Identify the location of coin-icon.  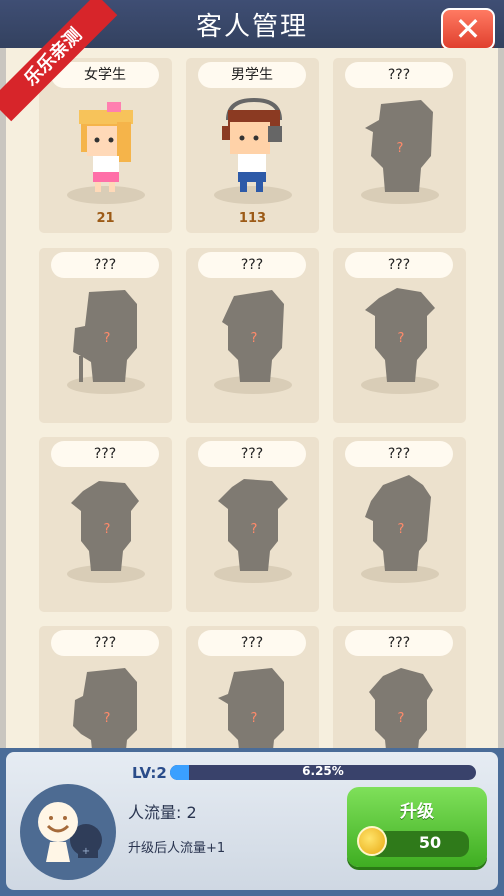
(372, 841).